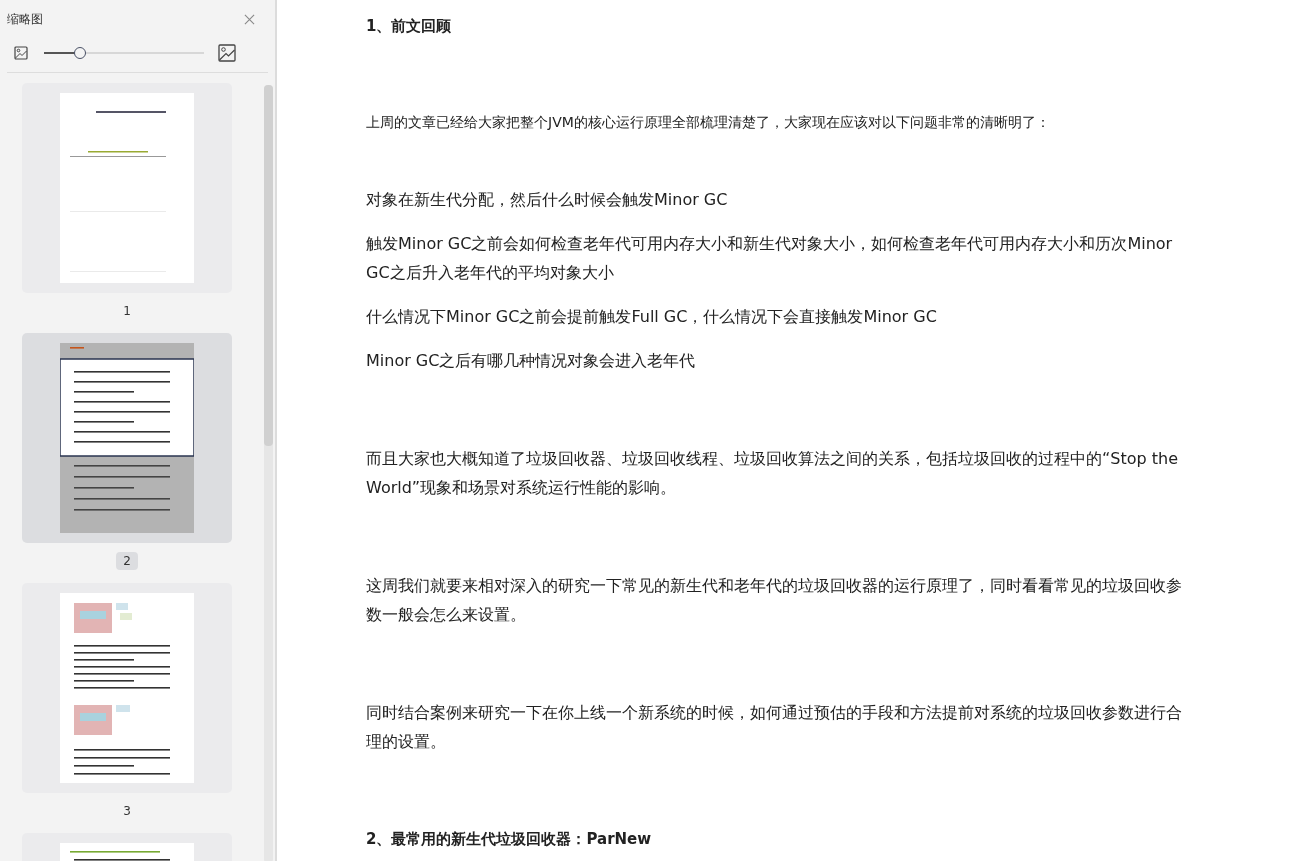 This screenshot has height=861, width=1310. Describe the element at coordinates (774, 600) in the screenshot. I see `paragraph: 这周我们就要来相对深入的研究一下常见的新生代和老年代的垃圾回收器的运行原理了，同时看看常见的垃圾回收参数一般会怎么来设置。` at that location.